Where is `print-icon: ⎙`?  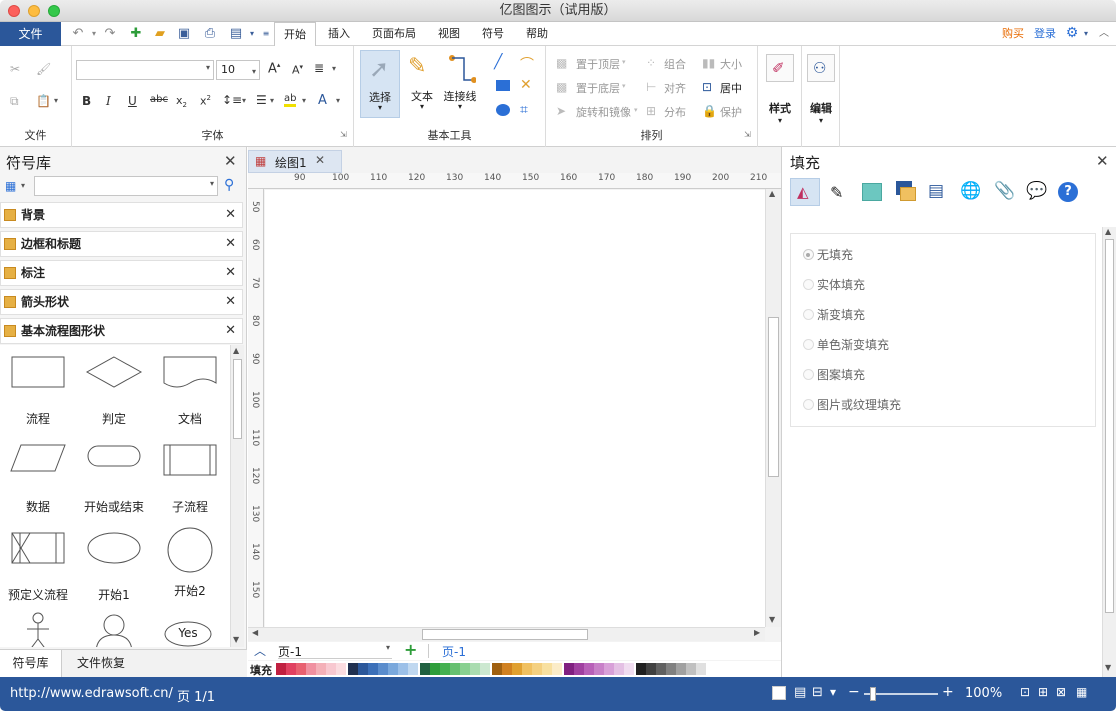 print-icon: ⎙ is located at coordinates (210, 34).